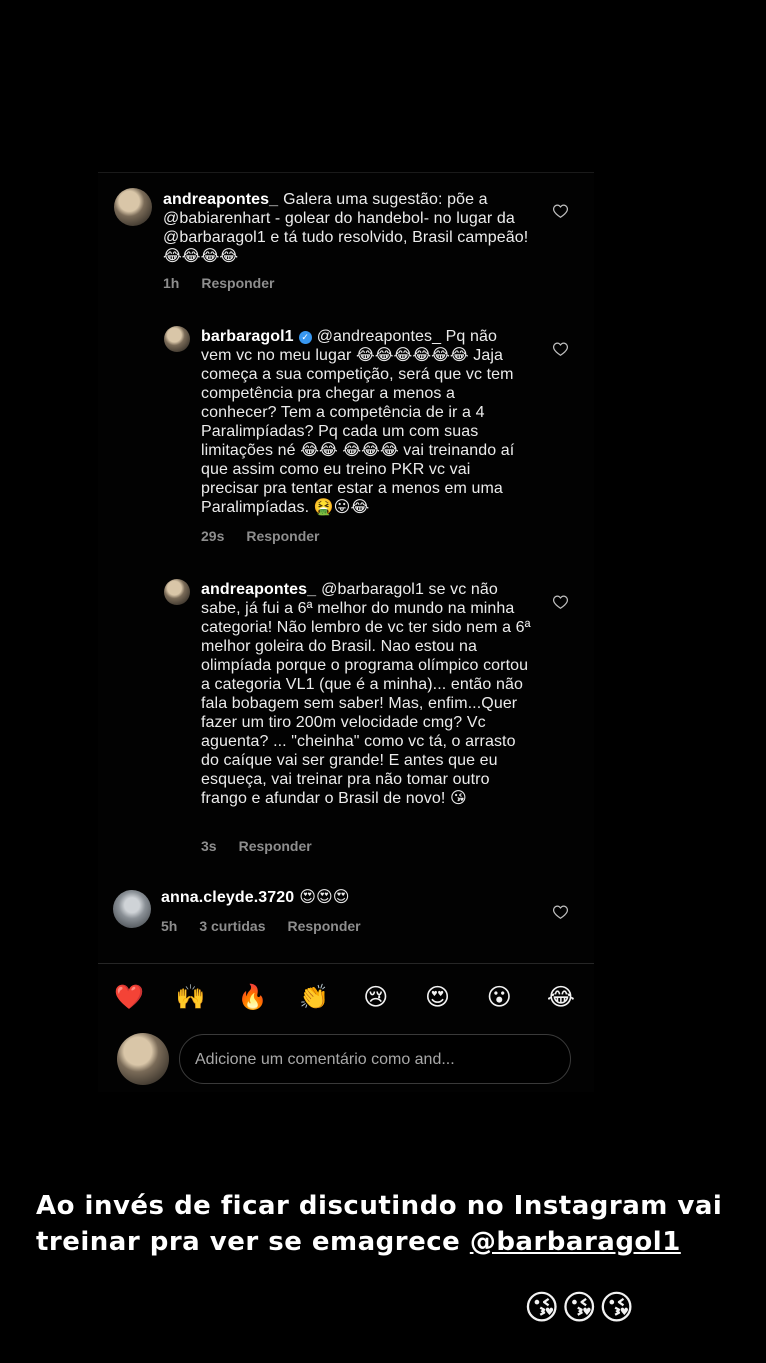 The height and width of the screenshot is (1363, 766). What do you see at coordinates (438, 997) in the screenshot?
I see `reaction-heart-eyes-icon: 😍` at bounding box center [438, 997].